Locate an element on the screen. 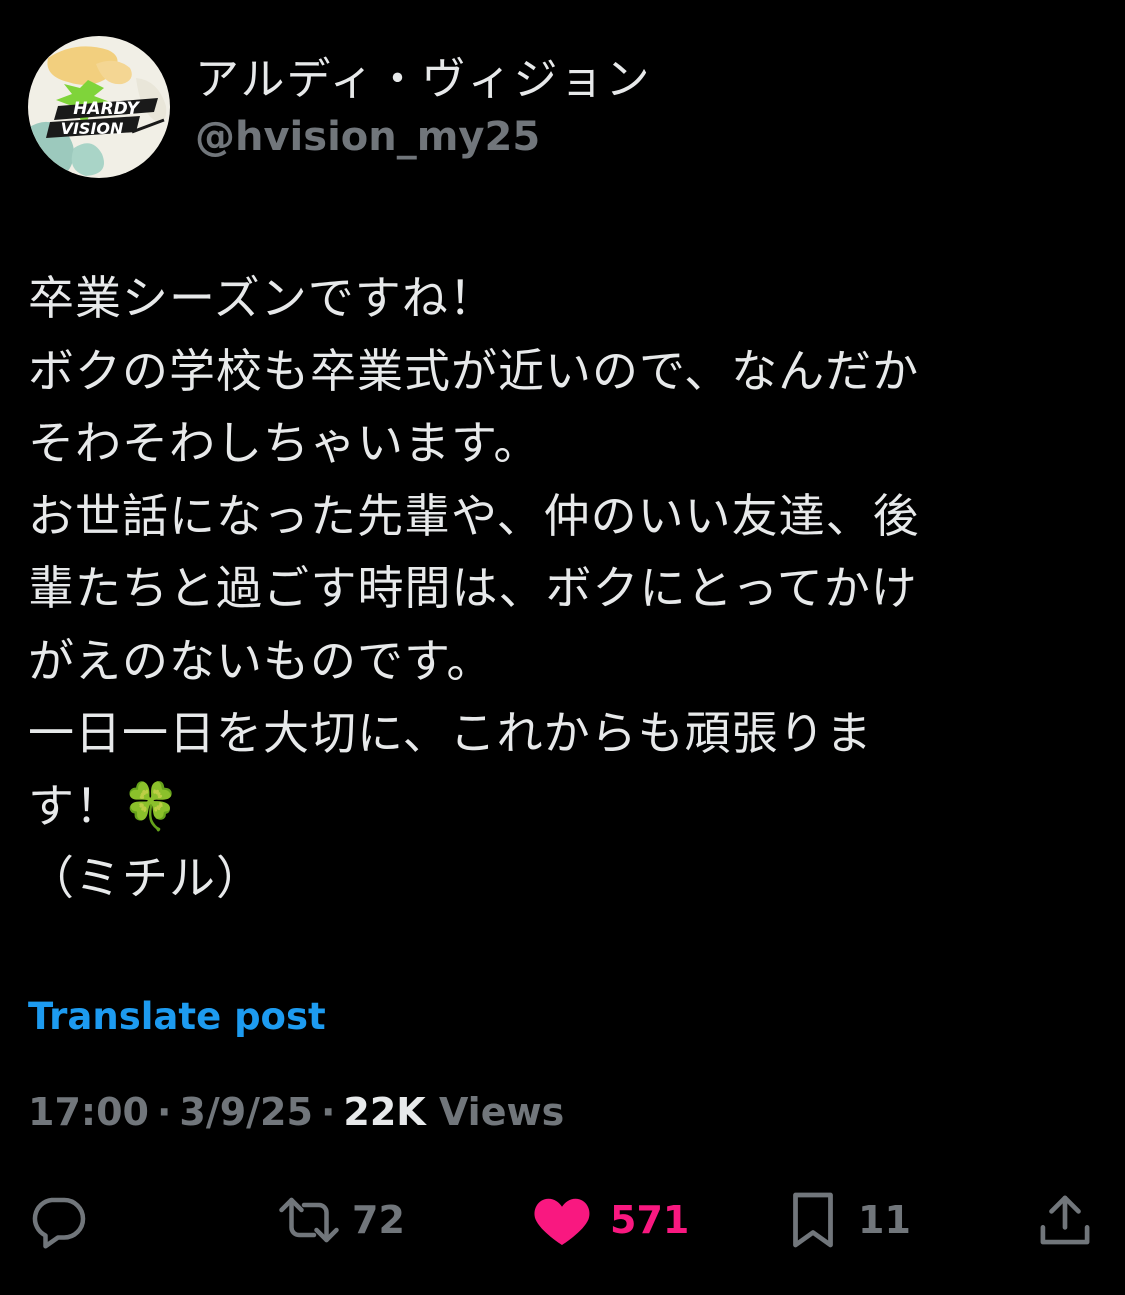  repost-button: 72 is located at coordinates (340, 1220).